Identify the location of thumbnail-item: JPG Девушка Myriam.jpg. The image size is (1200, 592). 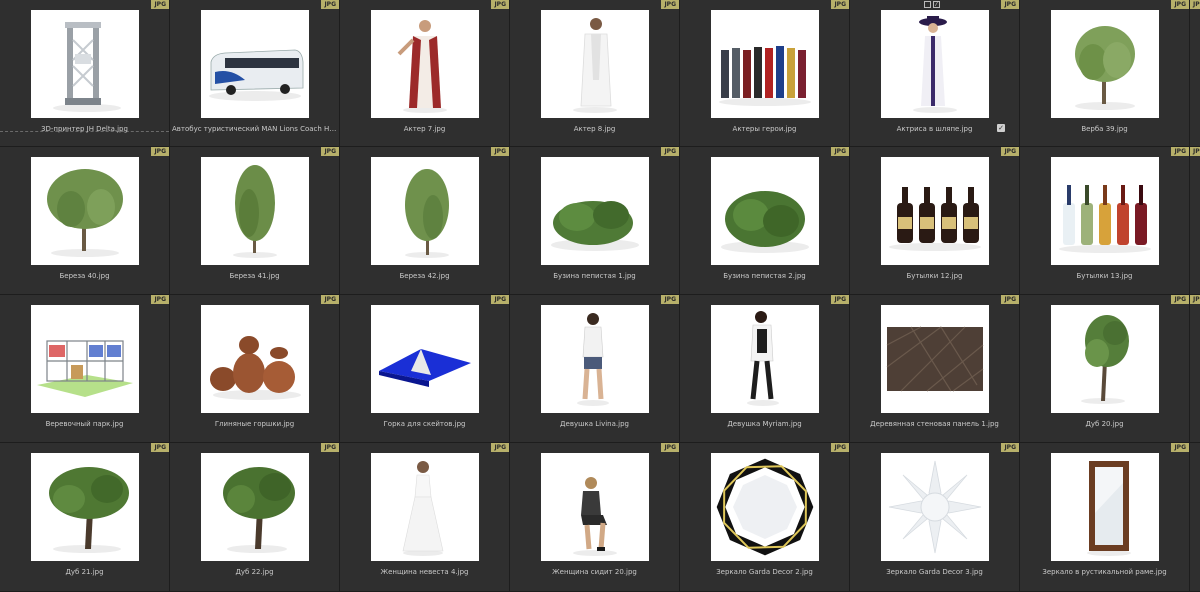
(765, 369).